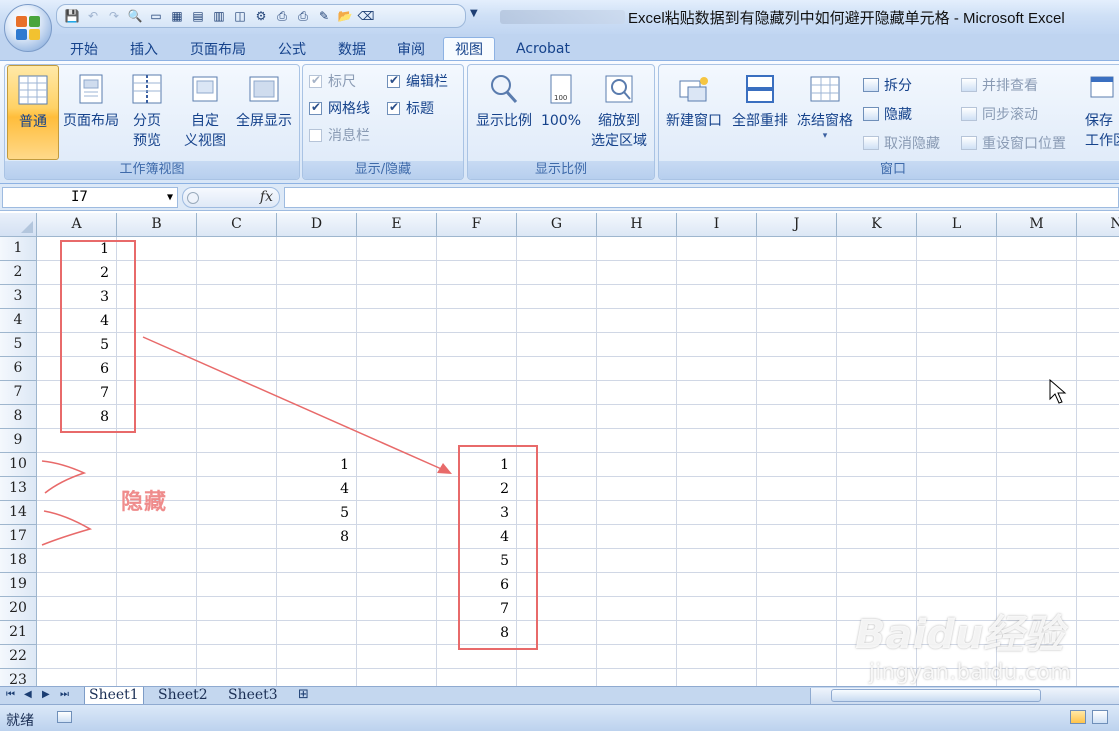  I want to click on formula-input, so click(701, 197).